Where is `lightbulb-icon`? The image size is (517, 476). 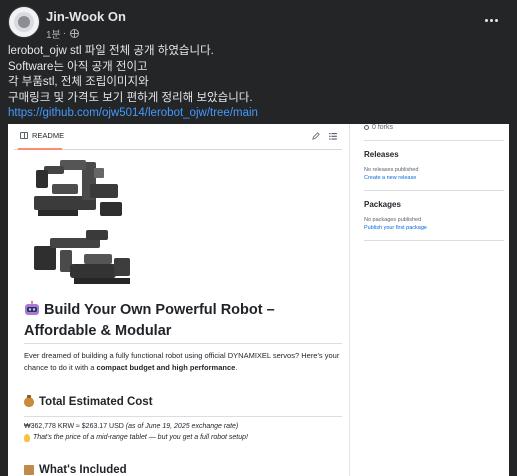 lightbulb-icon is located at coordinates (27, 438).